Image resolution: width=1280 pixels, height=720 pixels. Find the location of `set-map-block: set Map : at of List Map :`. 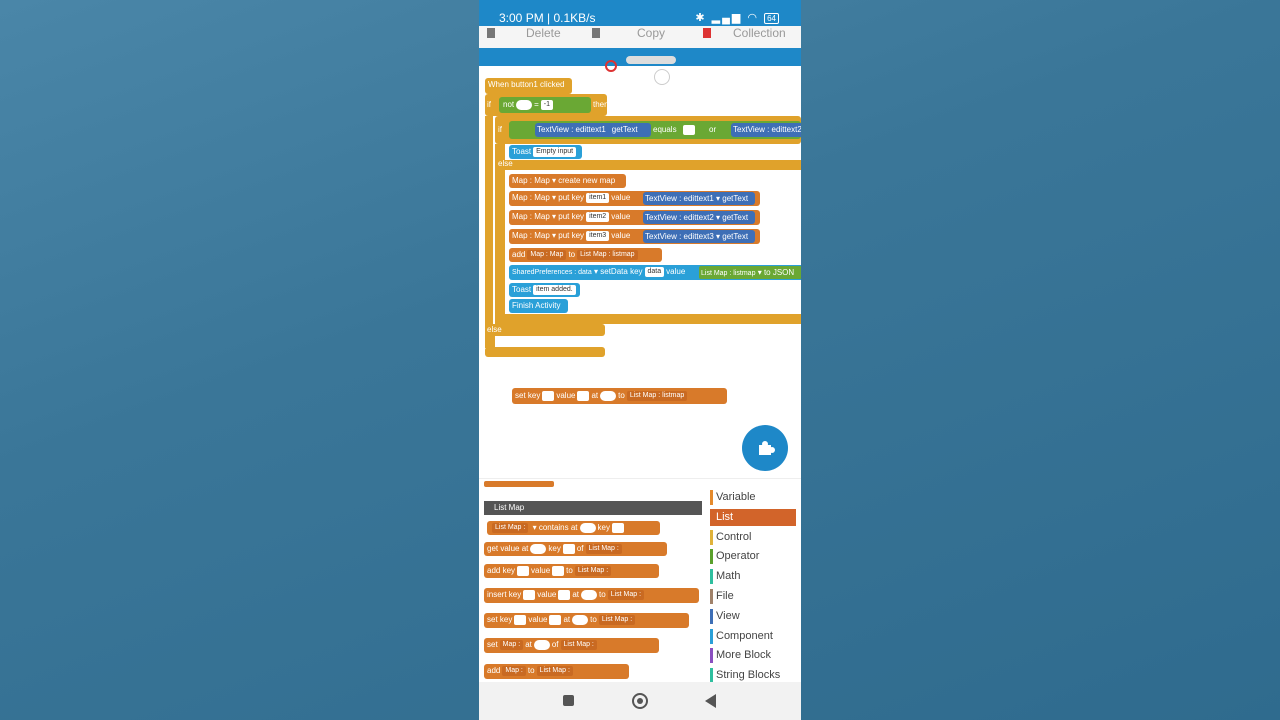

set-map-block: set Map : at of List Map : is located at coordinates (571, 645).